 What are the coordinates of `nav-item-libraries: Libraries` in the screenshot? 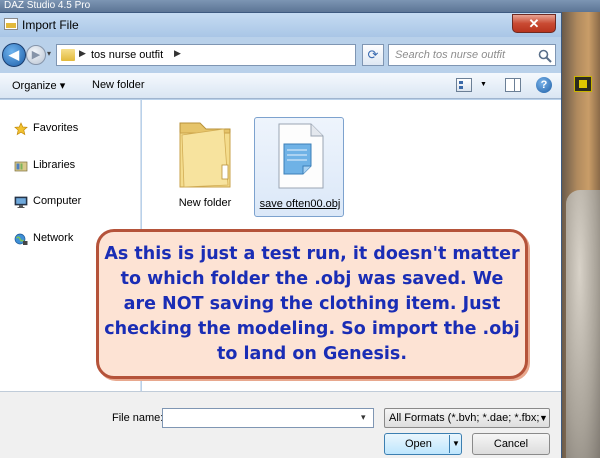 It's located at (74, 166).